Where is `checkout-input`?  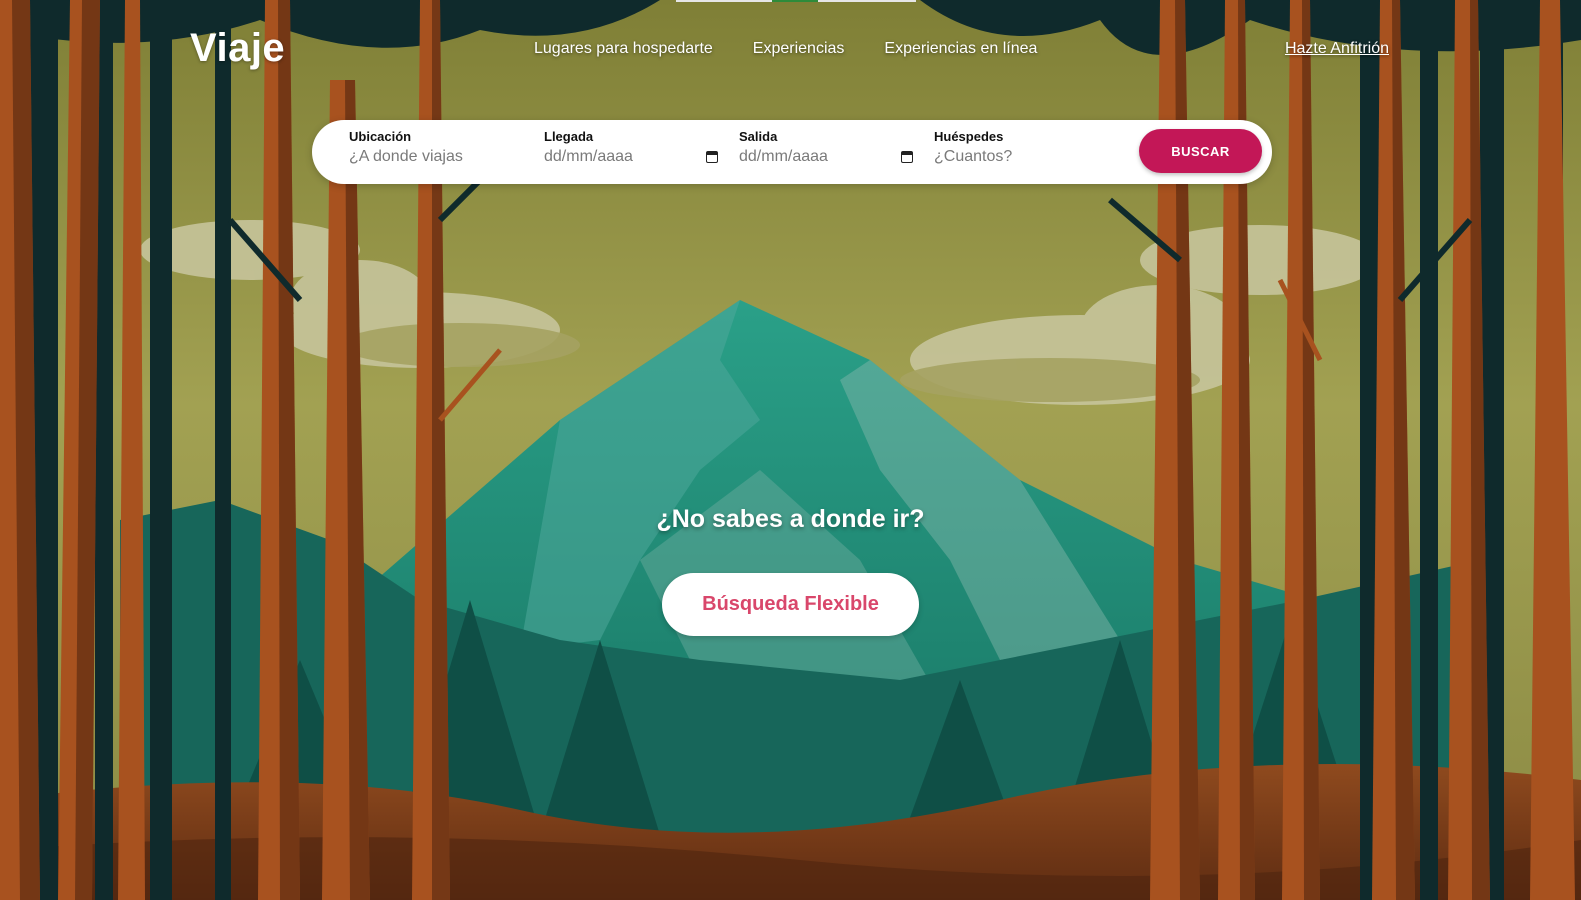 checkout-input is located at coordinates (809, 157).